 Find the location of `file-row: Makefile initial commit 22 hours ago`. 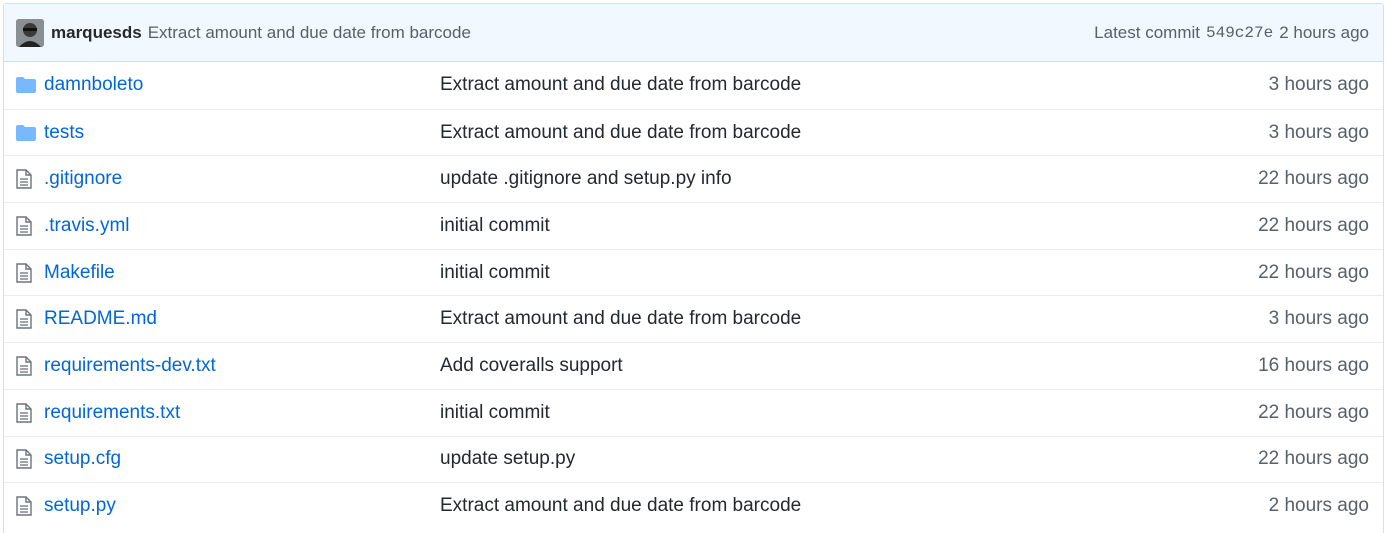

file-row: Makefile initial commit 22 hours ago is located at coordinates (693, 272).